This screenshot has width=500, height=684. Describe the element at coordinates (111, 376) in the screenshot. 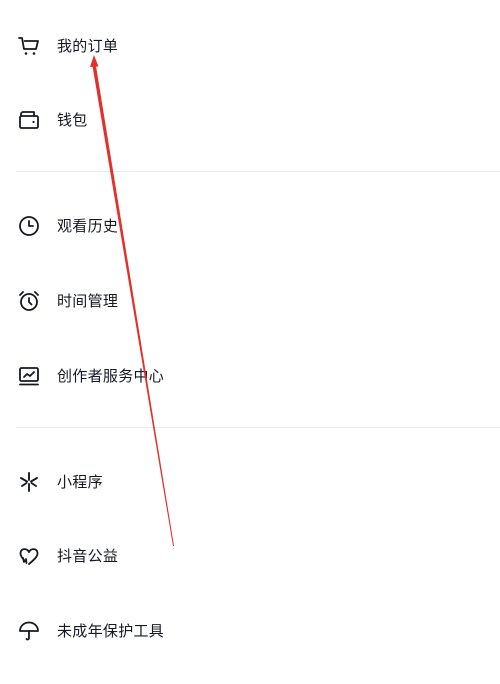

I see `menu-item-label: 创作者服务中心` at that location.